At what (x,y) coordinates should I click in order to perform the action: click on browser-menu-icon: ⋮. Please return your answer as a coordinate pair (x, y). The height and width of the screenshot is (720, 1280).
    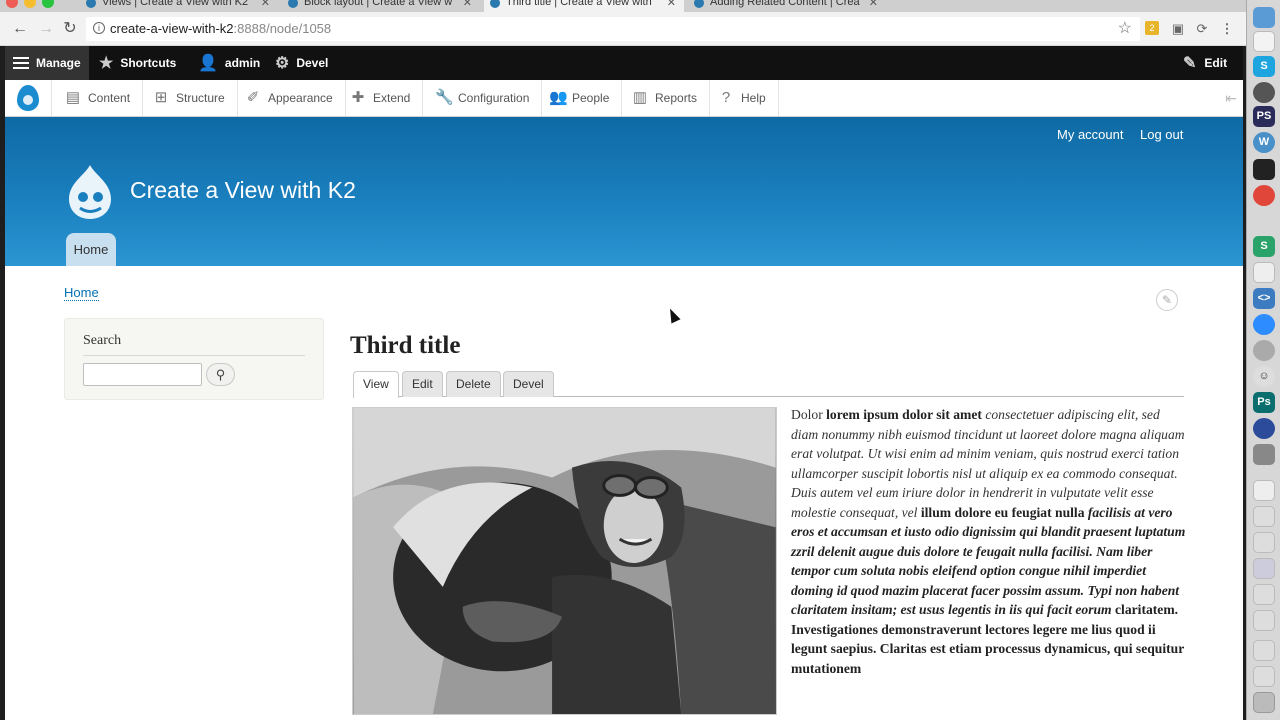
    Looking at the image, I should click on (1227, 29).